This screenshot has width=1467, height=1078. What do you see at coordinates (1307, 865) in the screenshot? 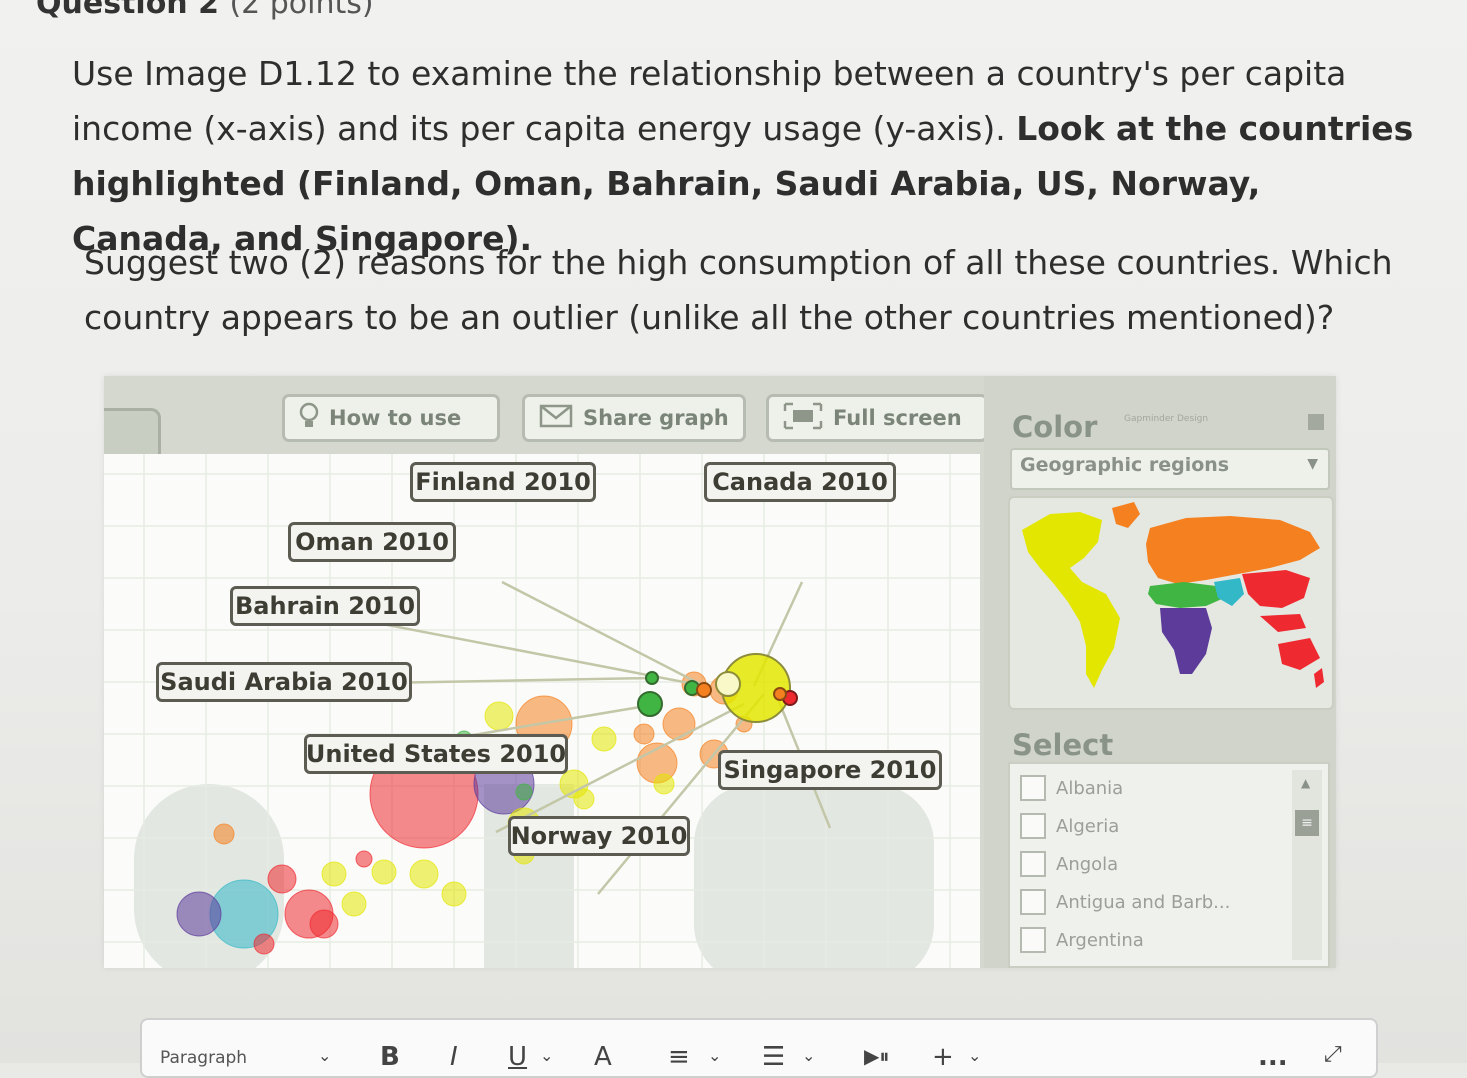
I see `scrollbar: ▲ ≡` at bounding box center [1307, 865].